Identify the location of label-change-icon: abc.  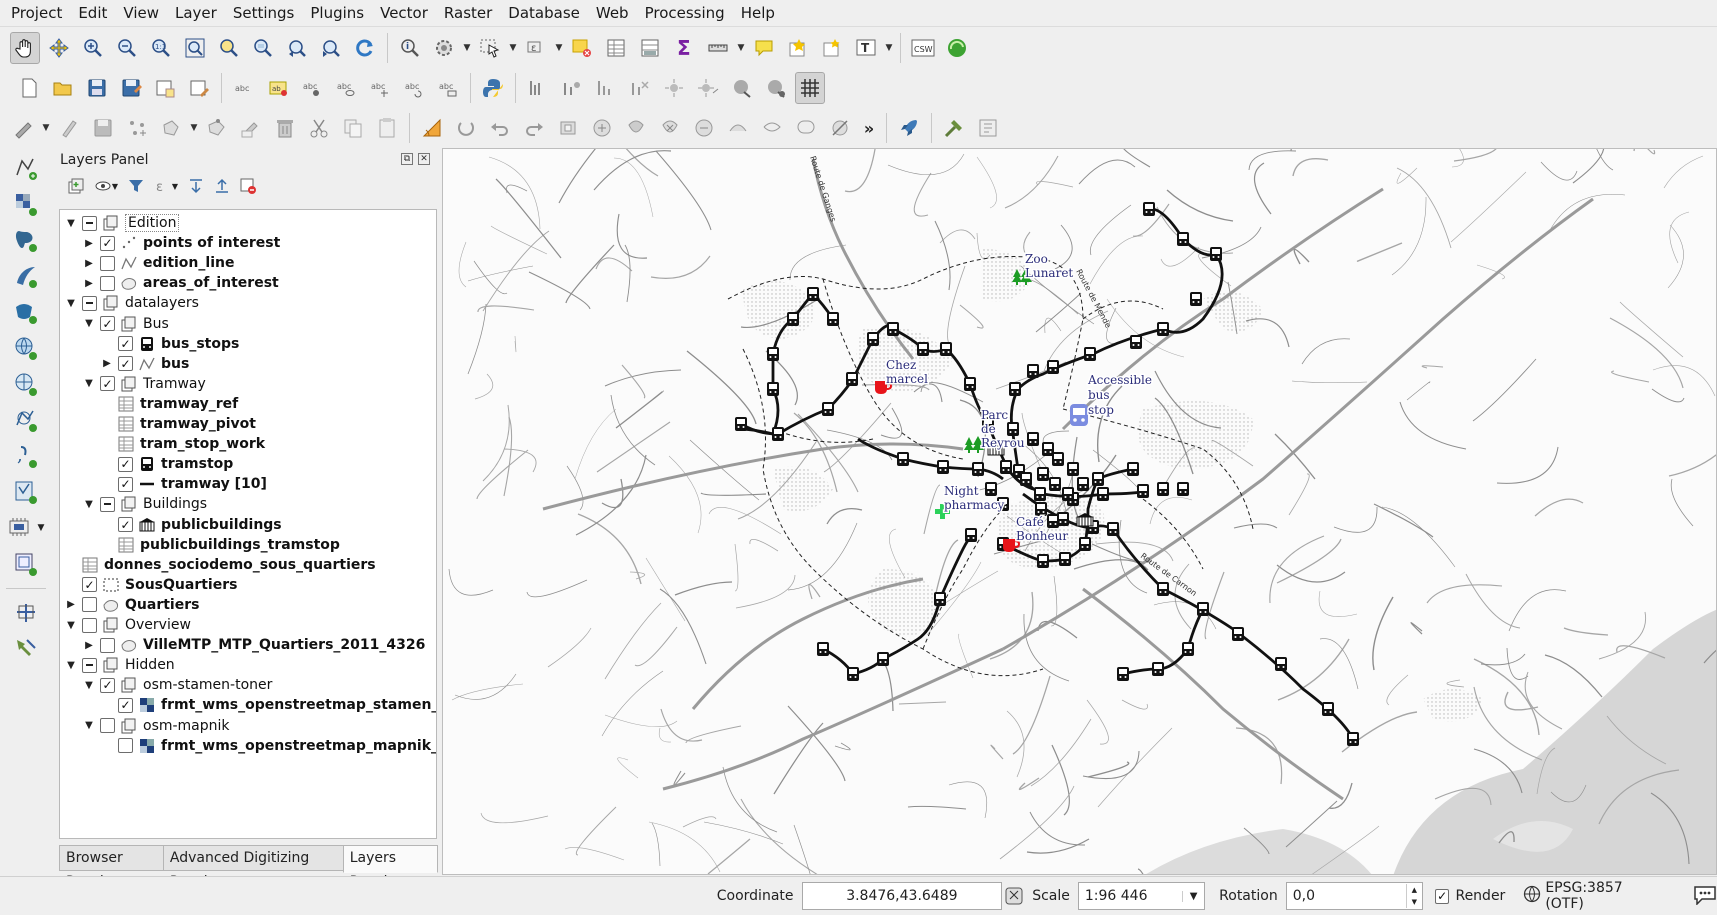
(448, 88).